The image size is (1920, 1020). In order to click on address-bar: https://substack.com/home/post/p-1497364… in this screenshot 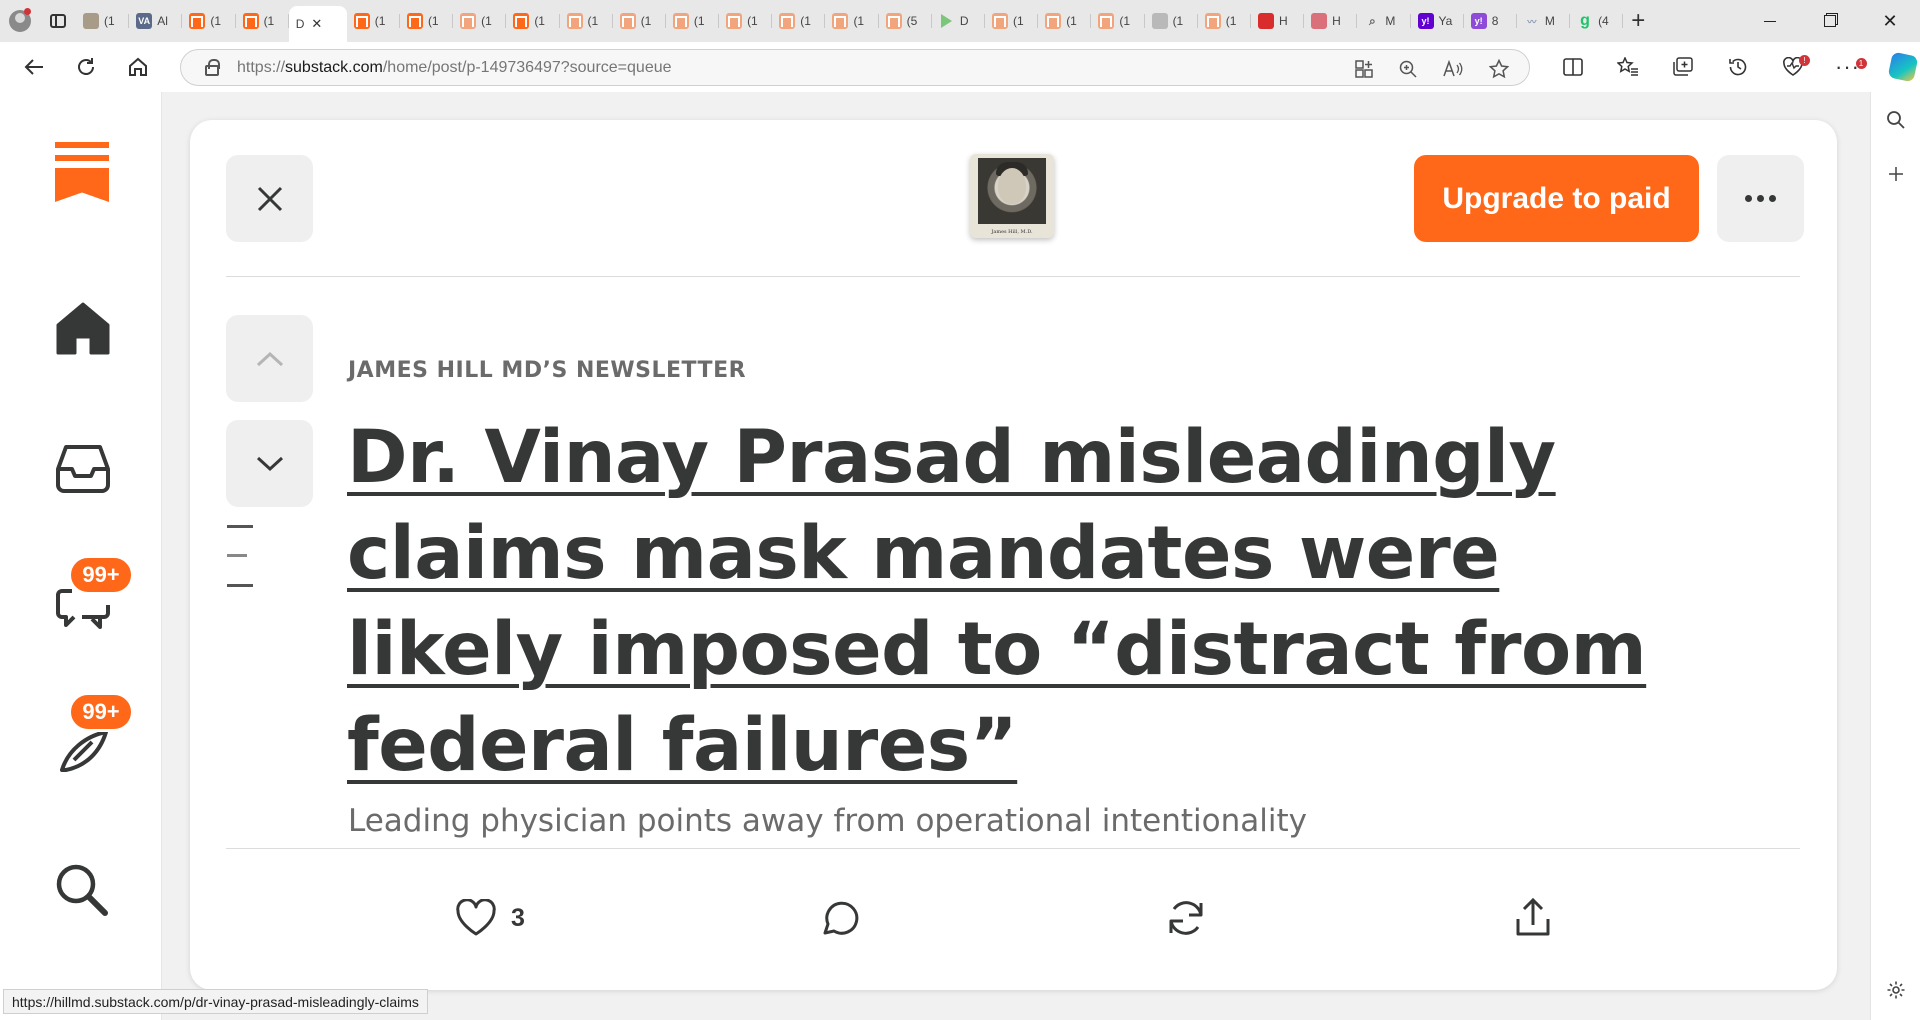, I will do `click(855, 67)`.